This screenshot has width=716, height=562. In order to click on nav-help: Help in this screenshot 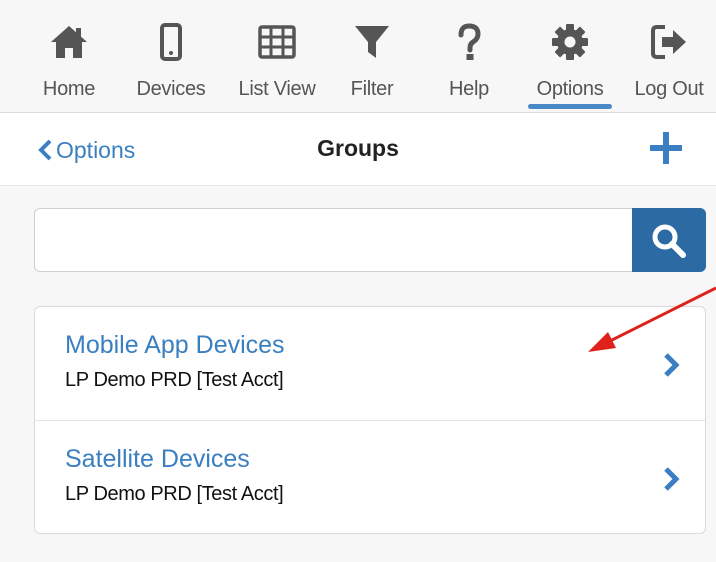, I will do `click(469, 54)`.